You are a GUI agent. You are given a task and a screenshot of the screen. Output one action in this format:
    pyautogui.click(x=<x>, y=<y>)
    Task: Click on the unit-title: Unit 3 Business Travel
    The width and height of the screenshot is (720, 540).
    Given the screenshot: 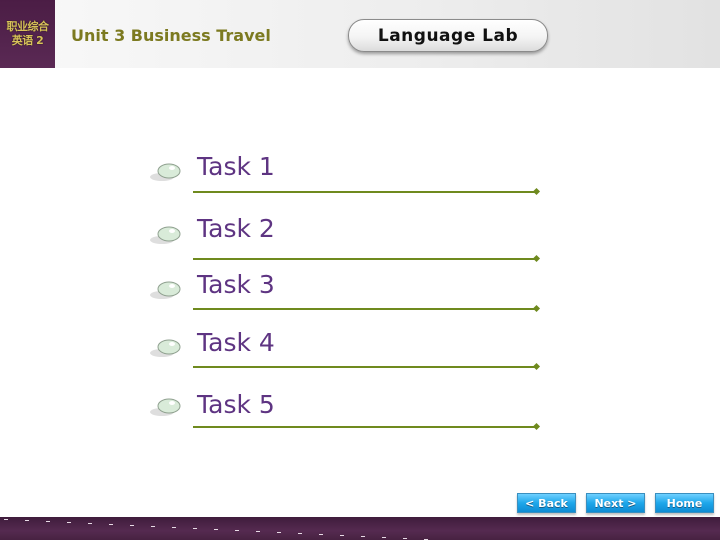 What is the action you would take?
    pyautogui.click(x=171, y=35)
    